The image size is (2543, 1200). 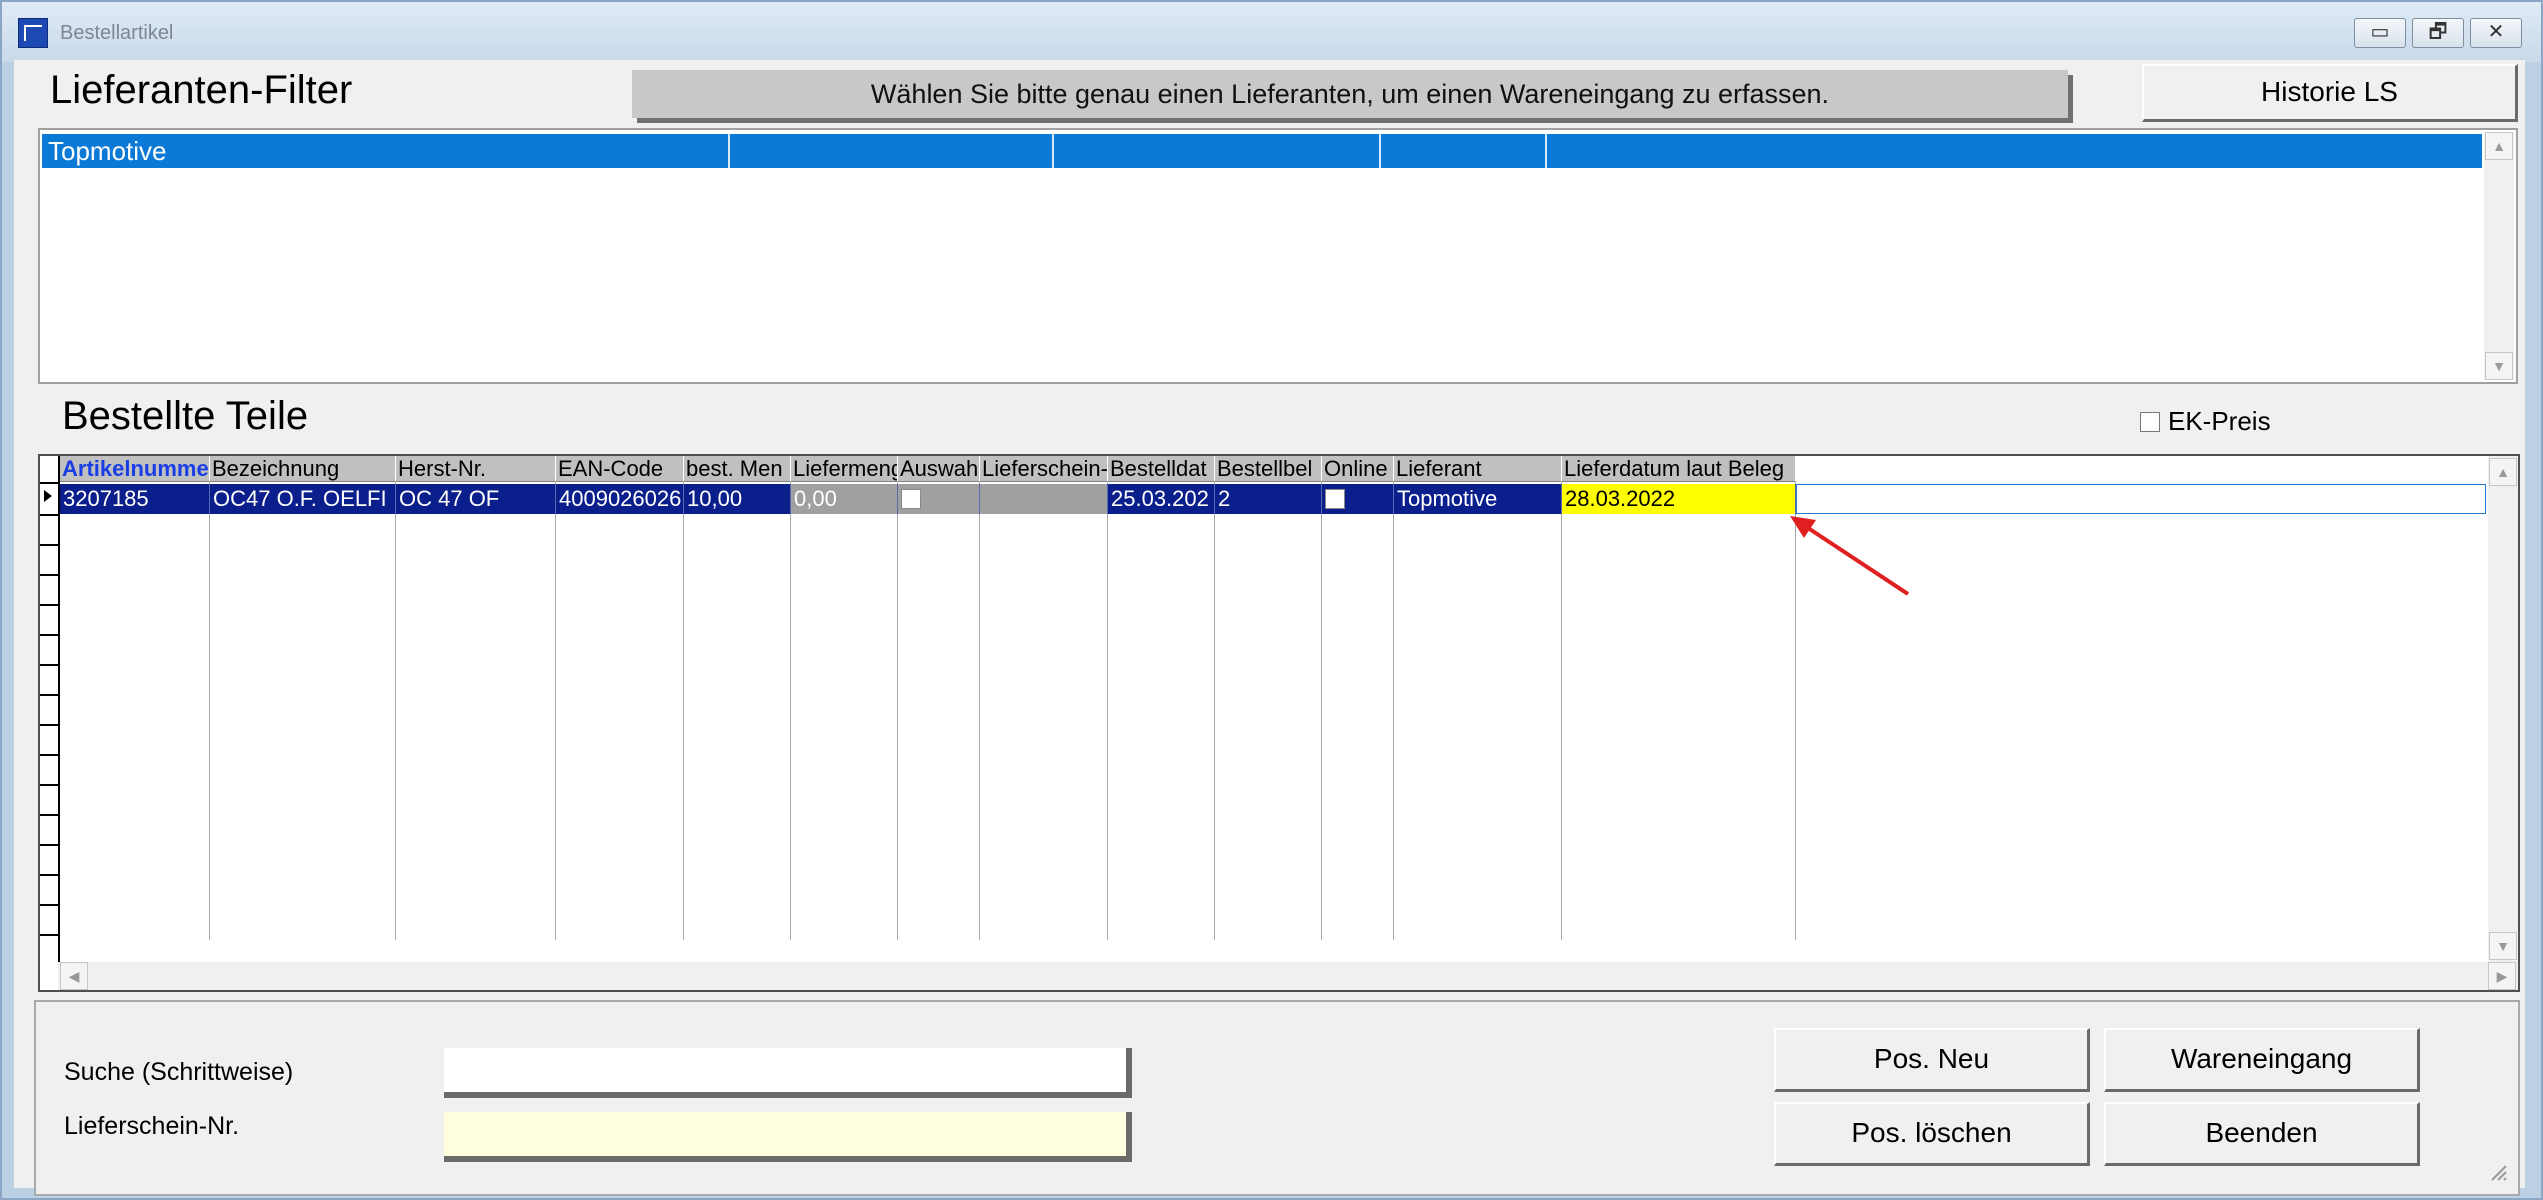 What do you see at coordinates (201, 90) in the screenshot?
I see `filter-heading: Lieferanten-Filter` at bounding box center [201, 90].